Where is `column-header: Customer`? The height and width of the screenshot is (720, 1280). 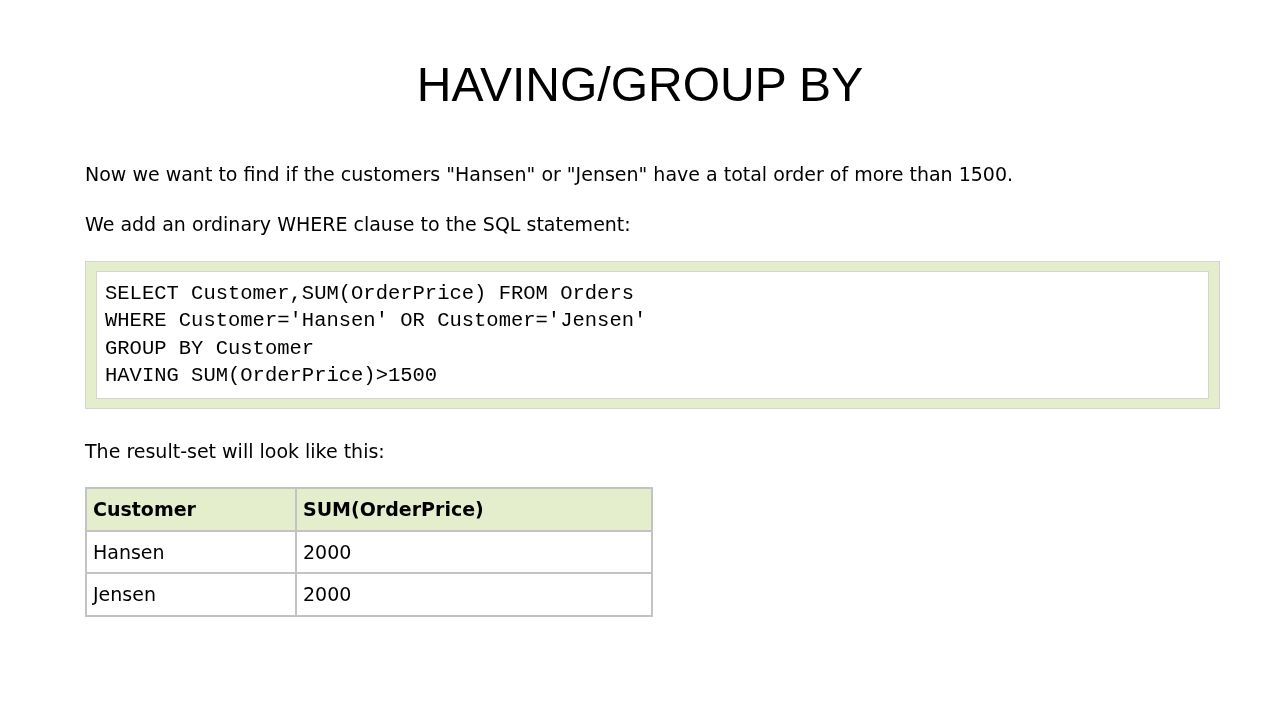 column-header: Customer is located at coordinates (191, 509).